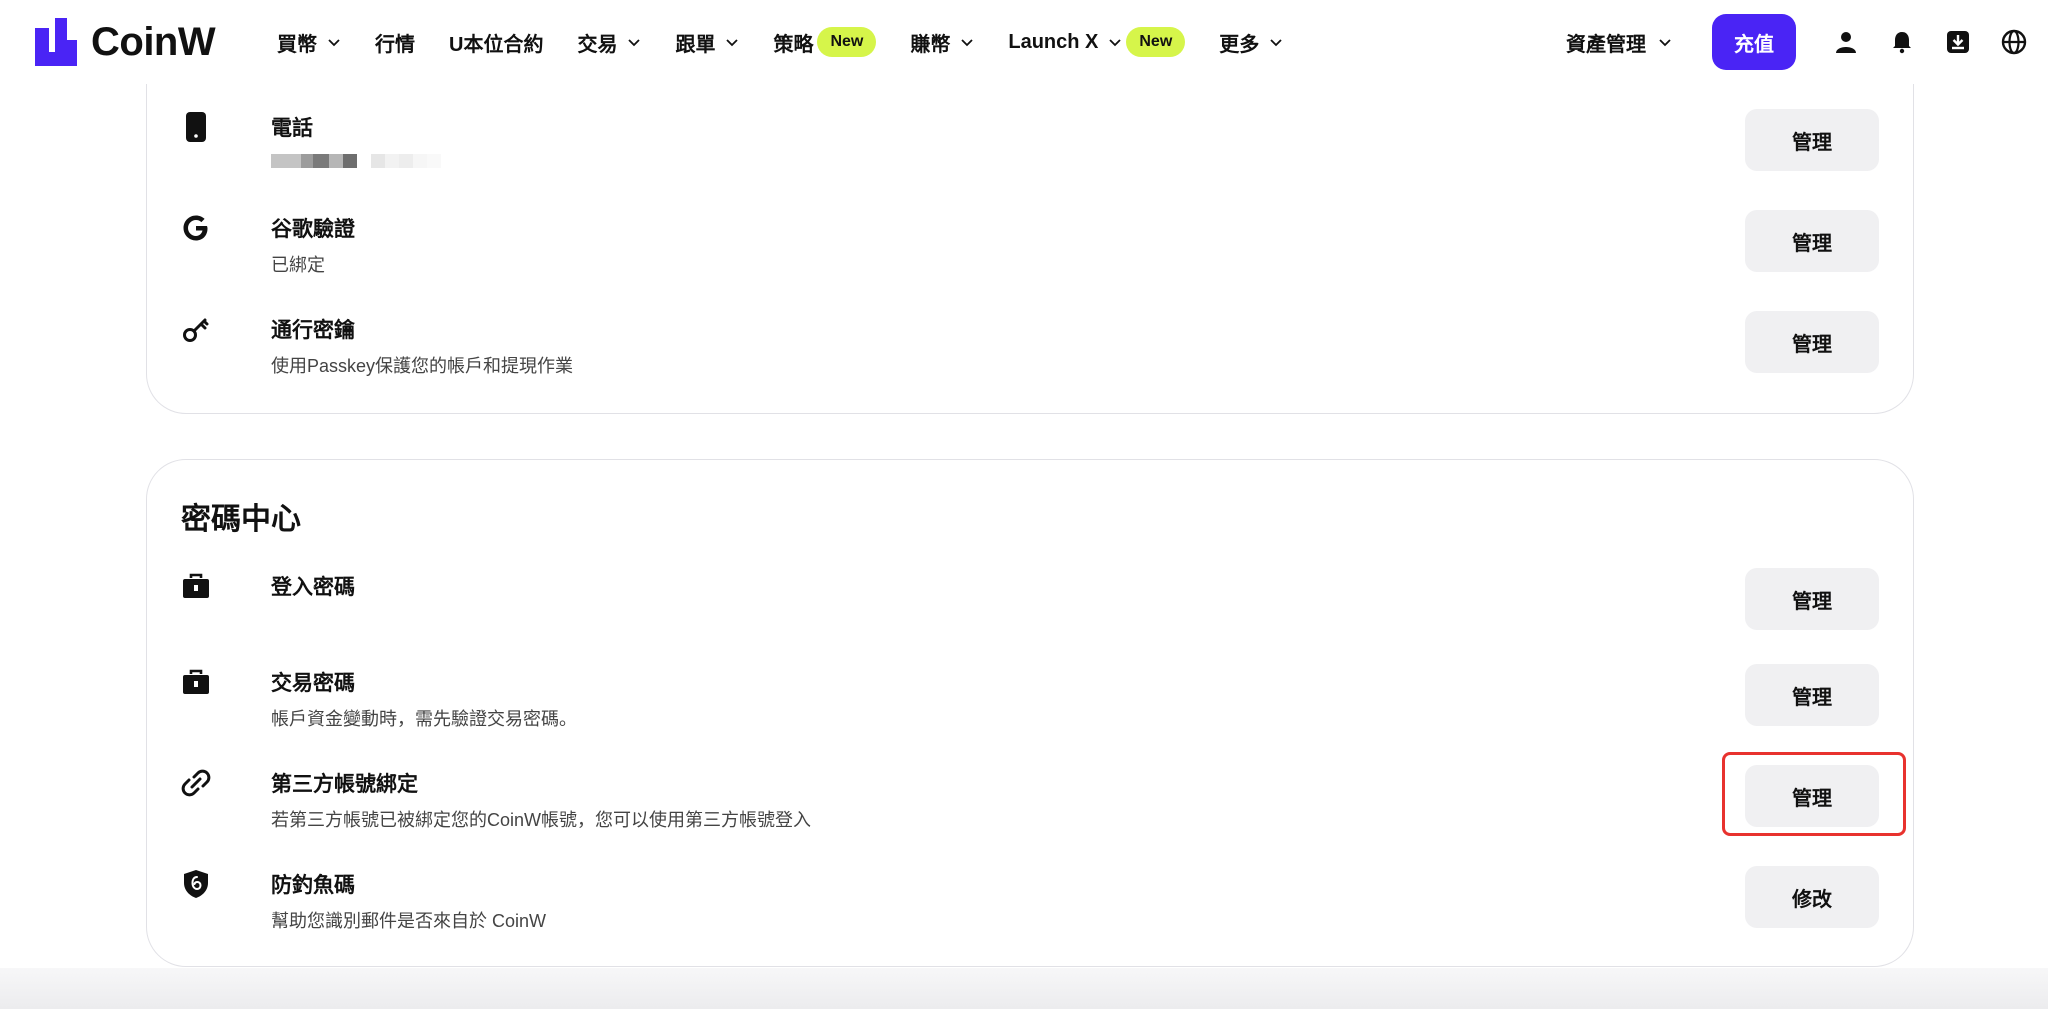 Image resolution: width=2048 pixels, height=1009 pixels. What do you see at coordinates (2014, 42) in the screenshot?
I see `globe-icon` at bounding box center [2014, 42].